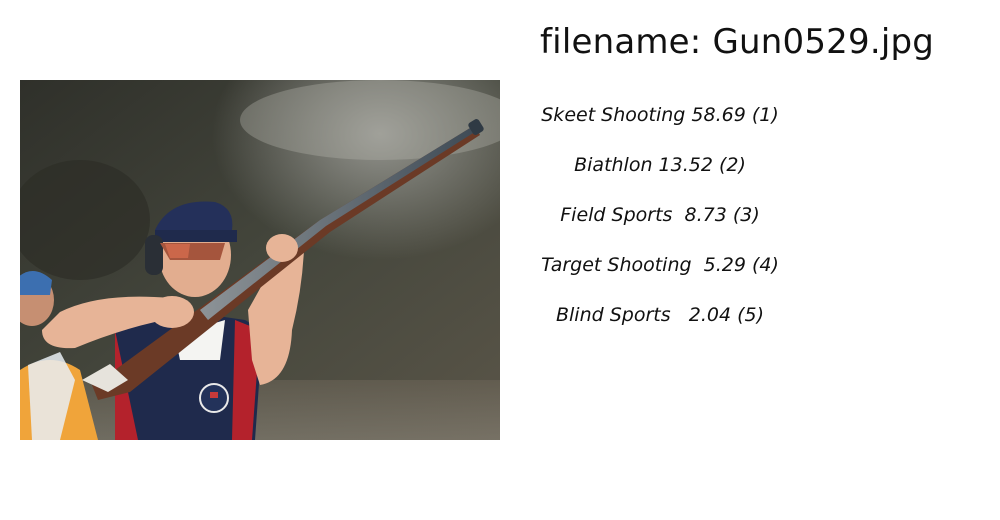 This screenshot has width=1000, height=520. Describe the element at coordinates (660, 265) in the screenshot. I see `prediction-item: Target Shooting 5.29 (4)` at that location.